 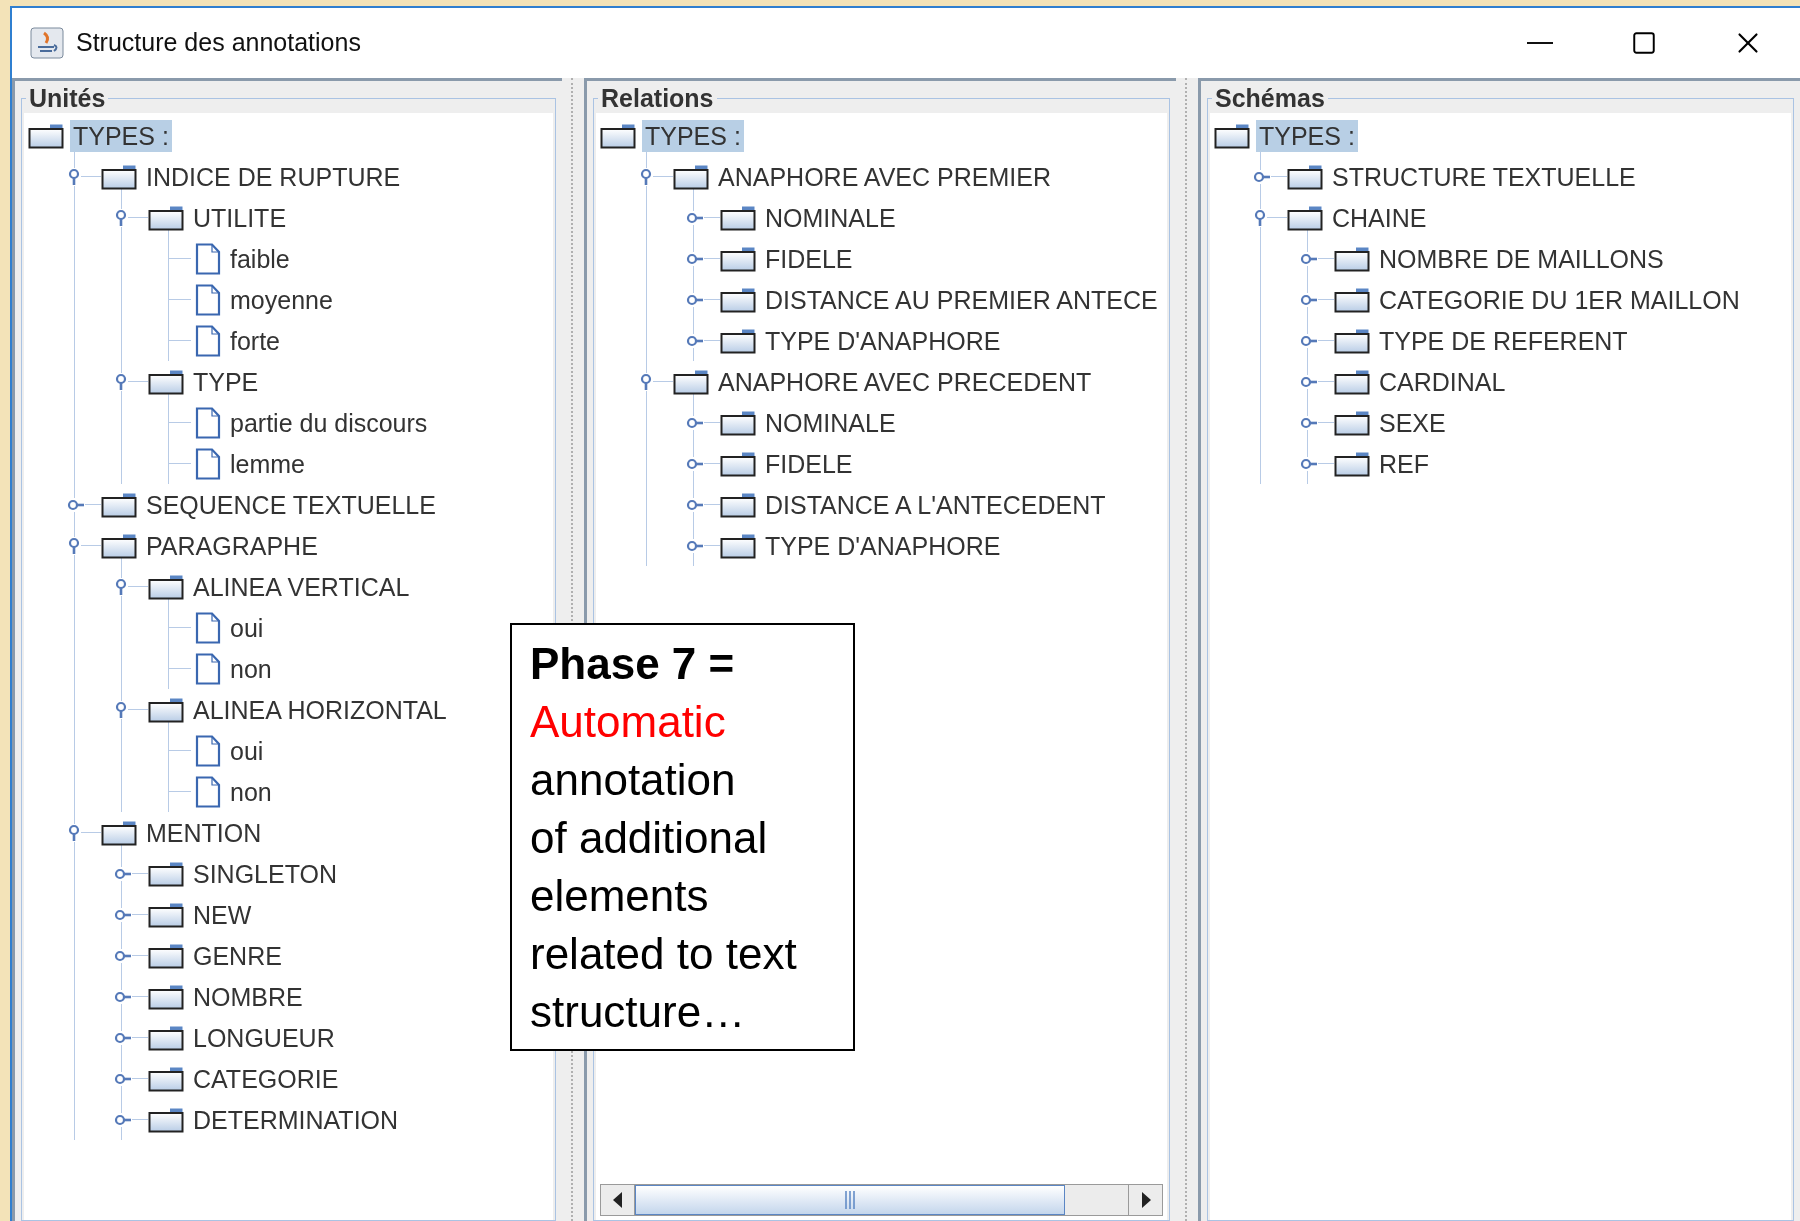 What do you see at coordinates (1145, 1200) in the screenshot?
I see `right-arrow-icon` at bounding box center [1145, 1200].